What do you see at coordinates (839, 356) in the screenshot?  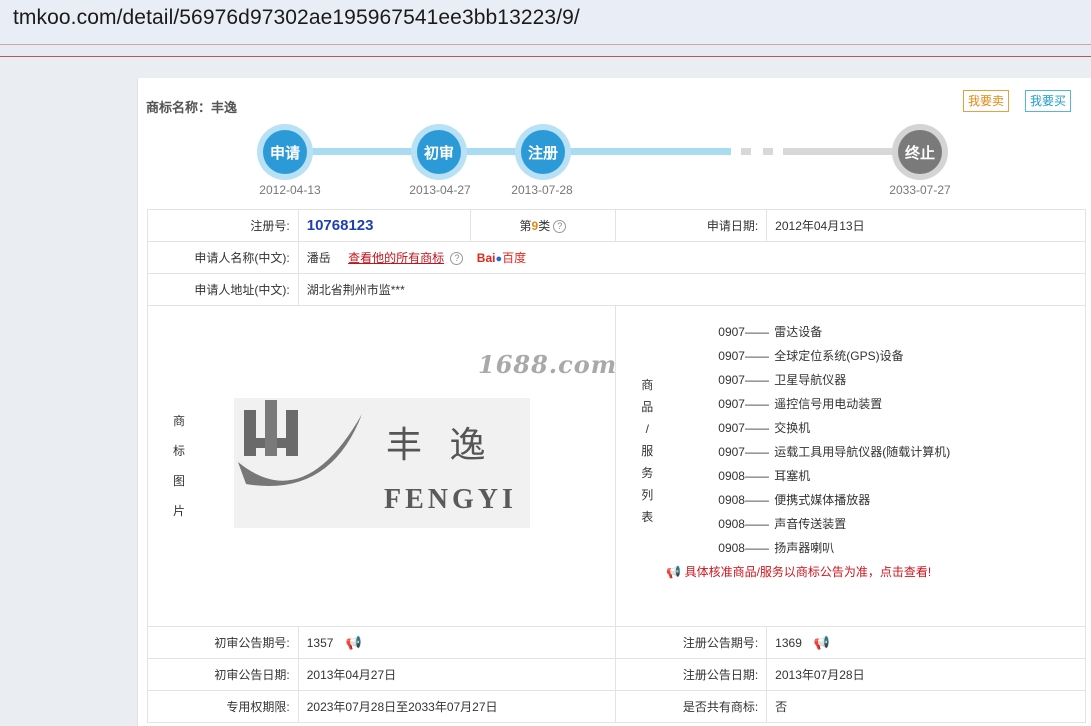 I see `goods-name: 全球定位系统(GPS)设备` at bounding box center [839, 356].